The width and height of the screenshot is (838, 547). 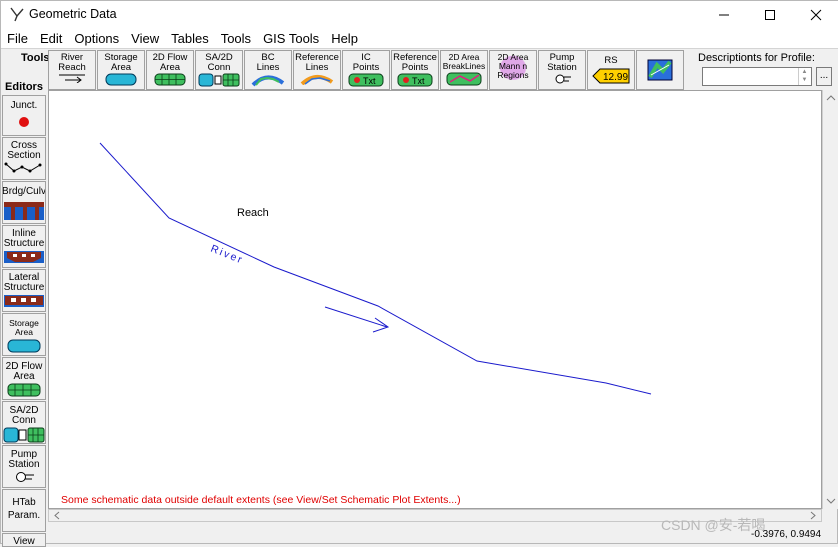 What do you see at coordinates (24, 327) in the screenshot?
I see `storage-area-editor-label: Storage Area` at bounding box center [24, 327].